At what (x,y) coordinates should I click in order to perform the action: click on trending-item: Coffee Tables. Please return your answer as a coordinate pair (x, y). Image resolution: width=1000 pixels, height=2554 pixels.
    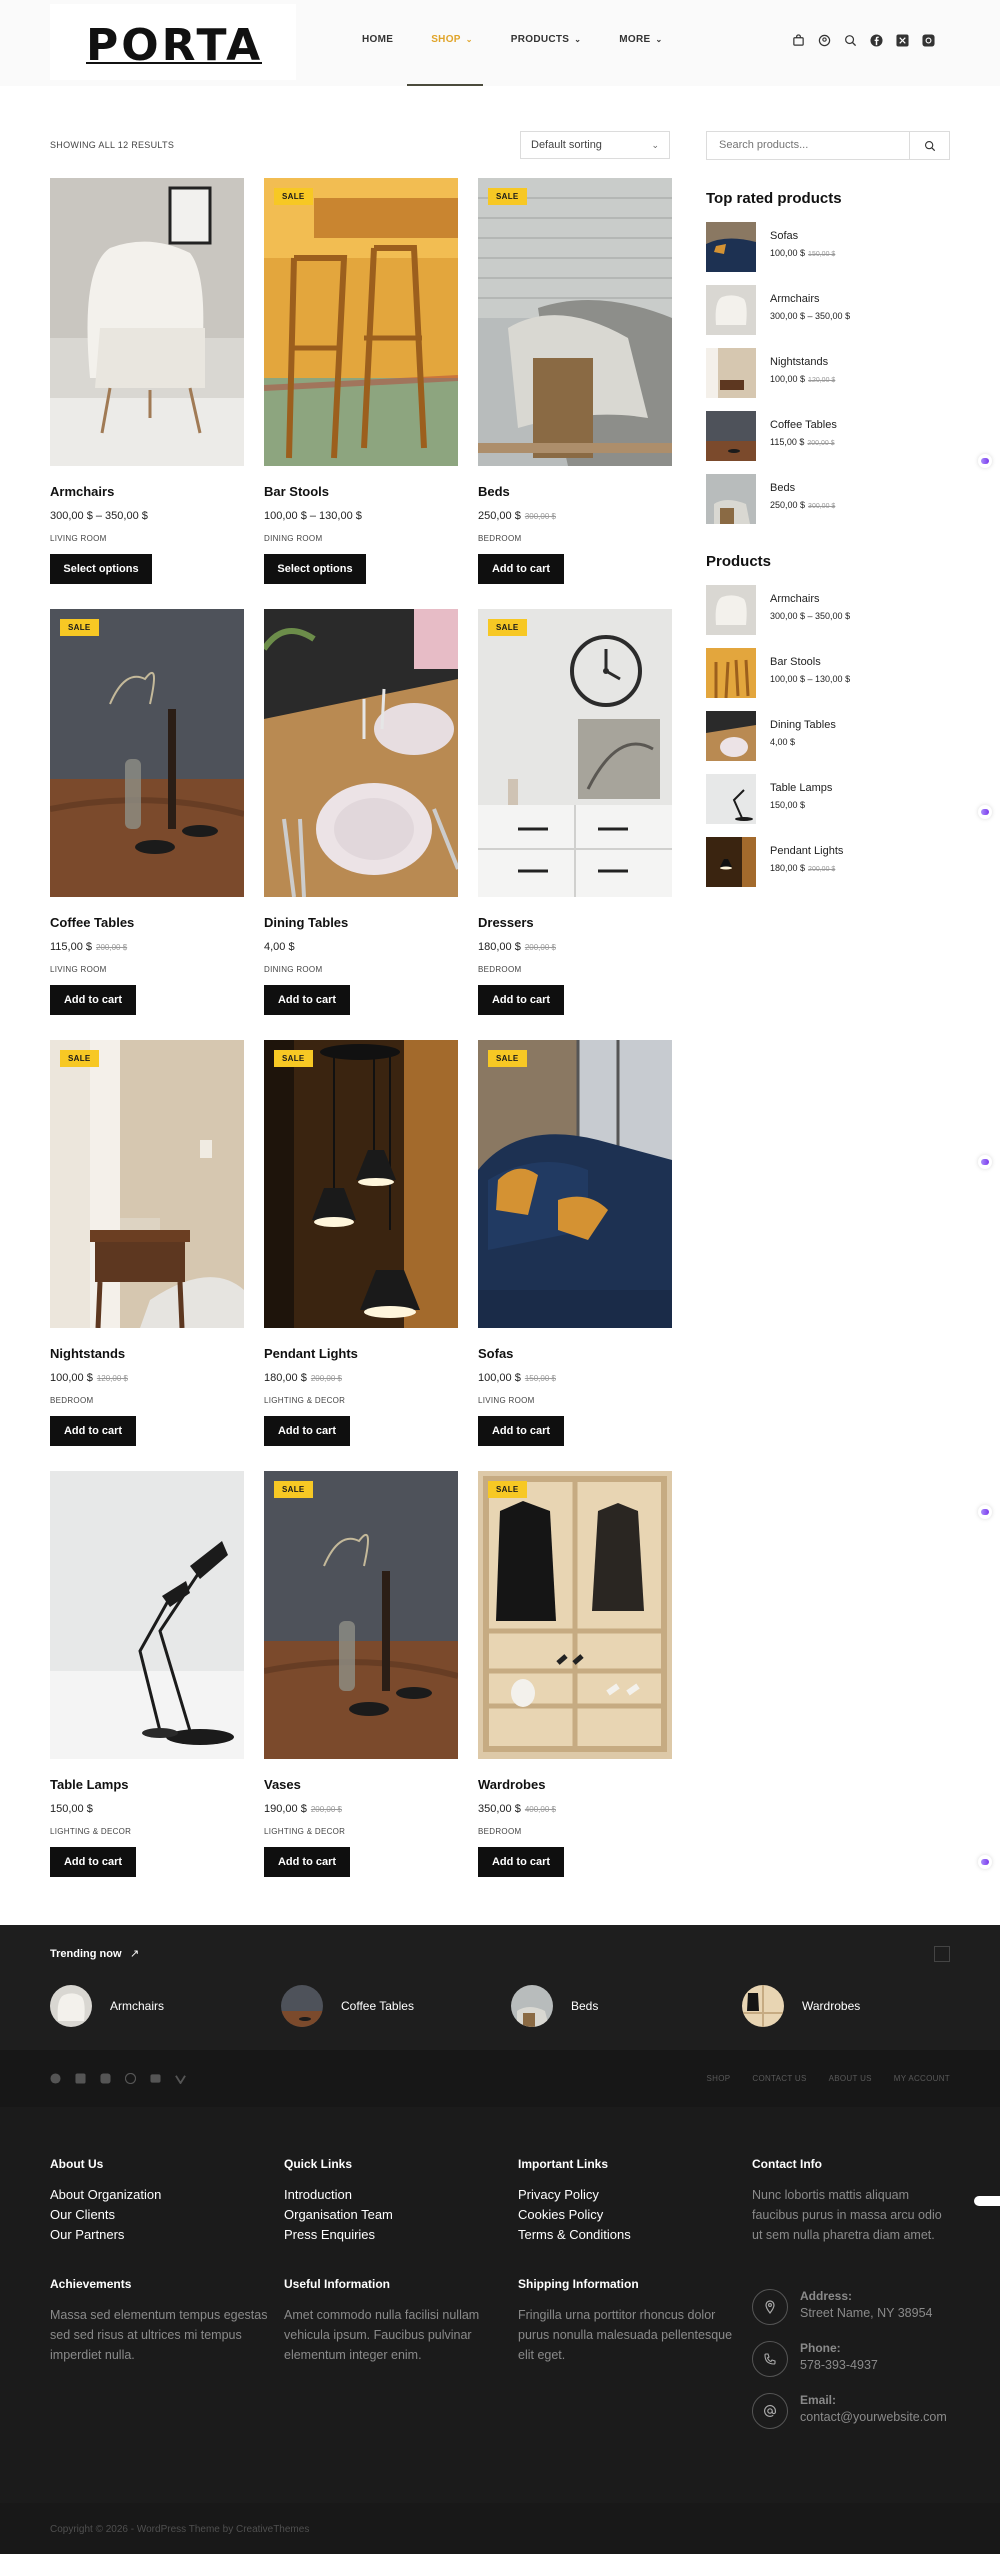
    Looking at the image, I should click on (347, 2006).